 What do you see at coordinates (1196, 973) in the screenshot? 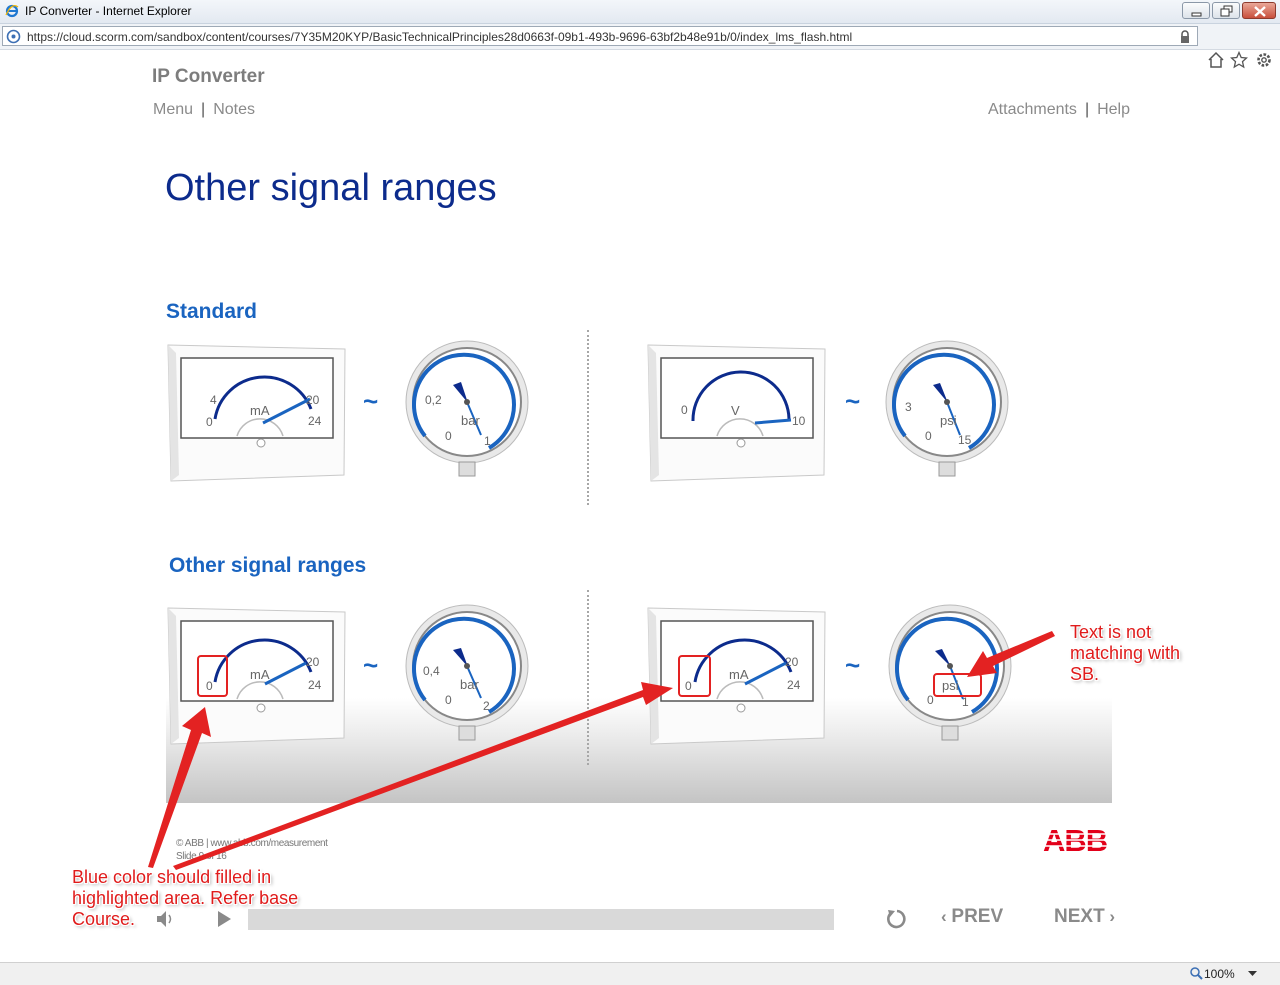
I see `zoom-icon` at bounding box center [1196, 973].